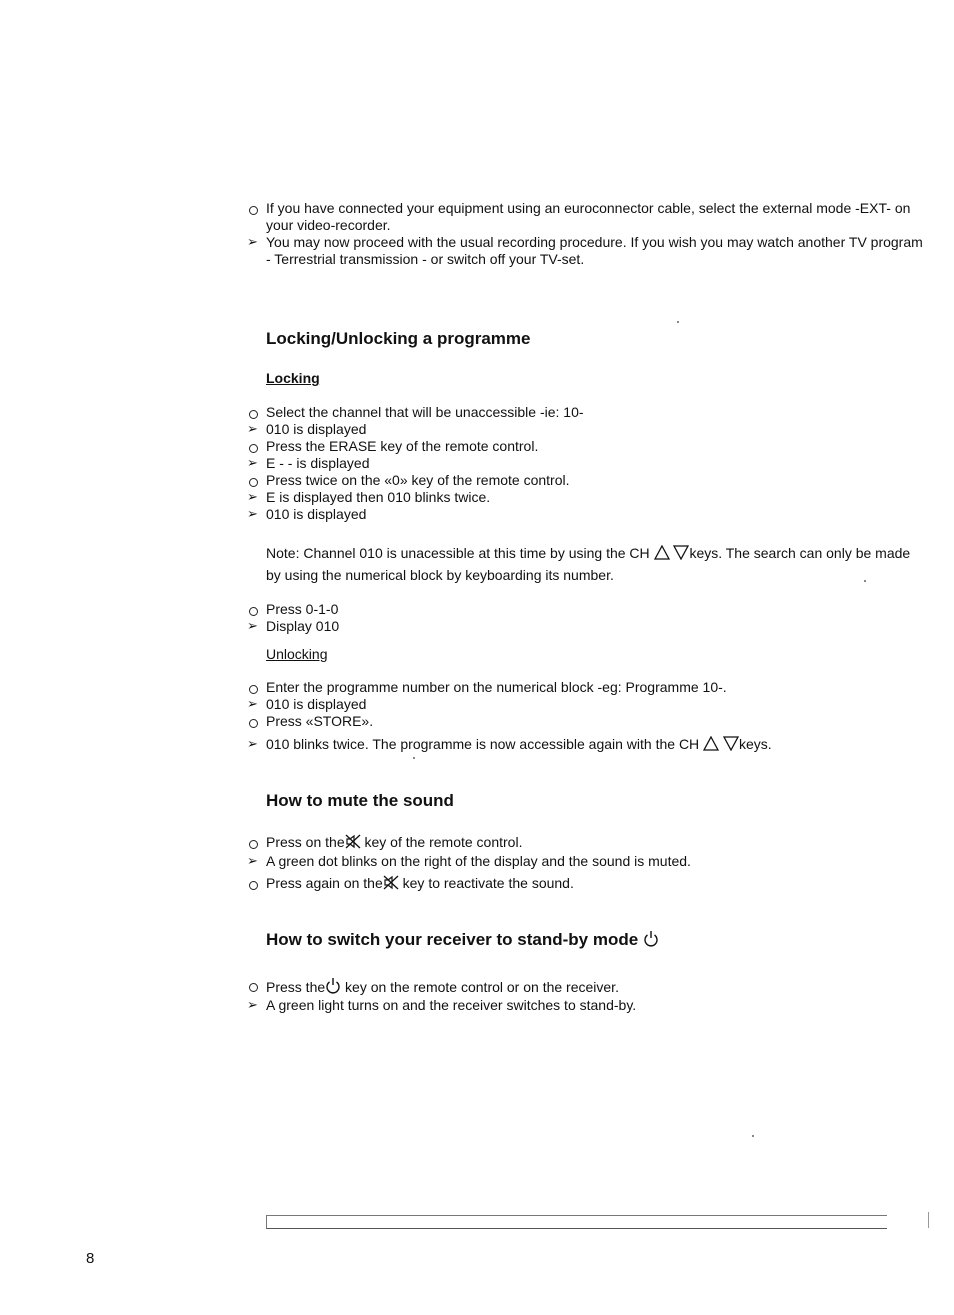 The height and width of the screenshot is (1315, 954). I want to click on section-heading-locking: Locking/Unlocking a programme, so click(398, 338).